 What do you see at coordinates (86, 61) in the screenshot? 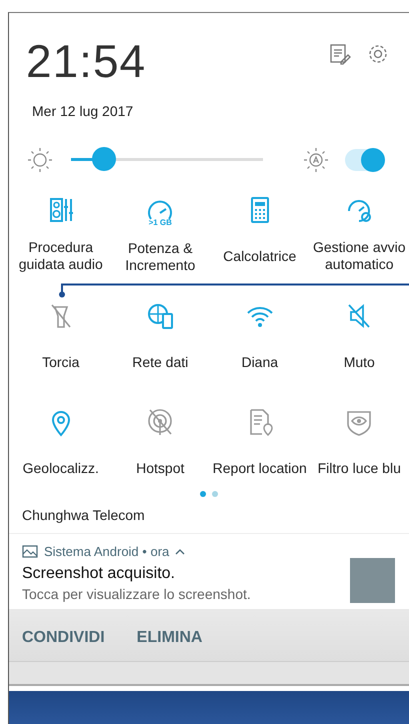
I see `clock-time: 21:54` at bounding box center [86, 61].